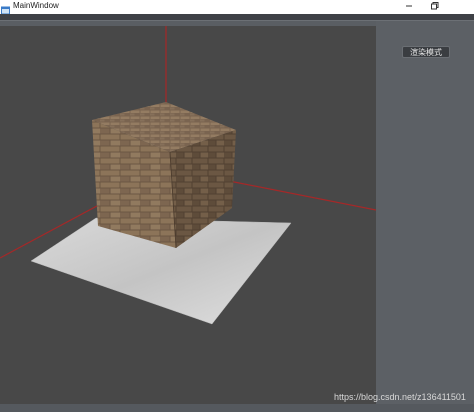 The height and width of the screenshot is (412, 474). Describe the element at coordinates (237, 408) in the screenshot. I see `status-bar` at that location.